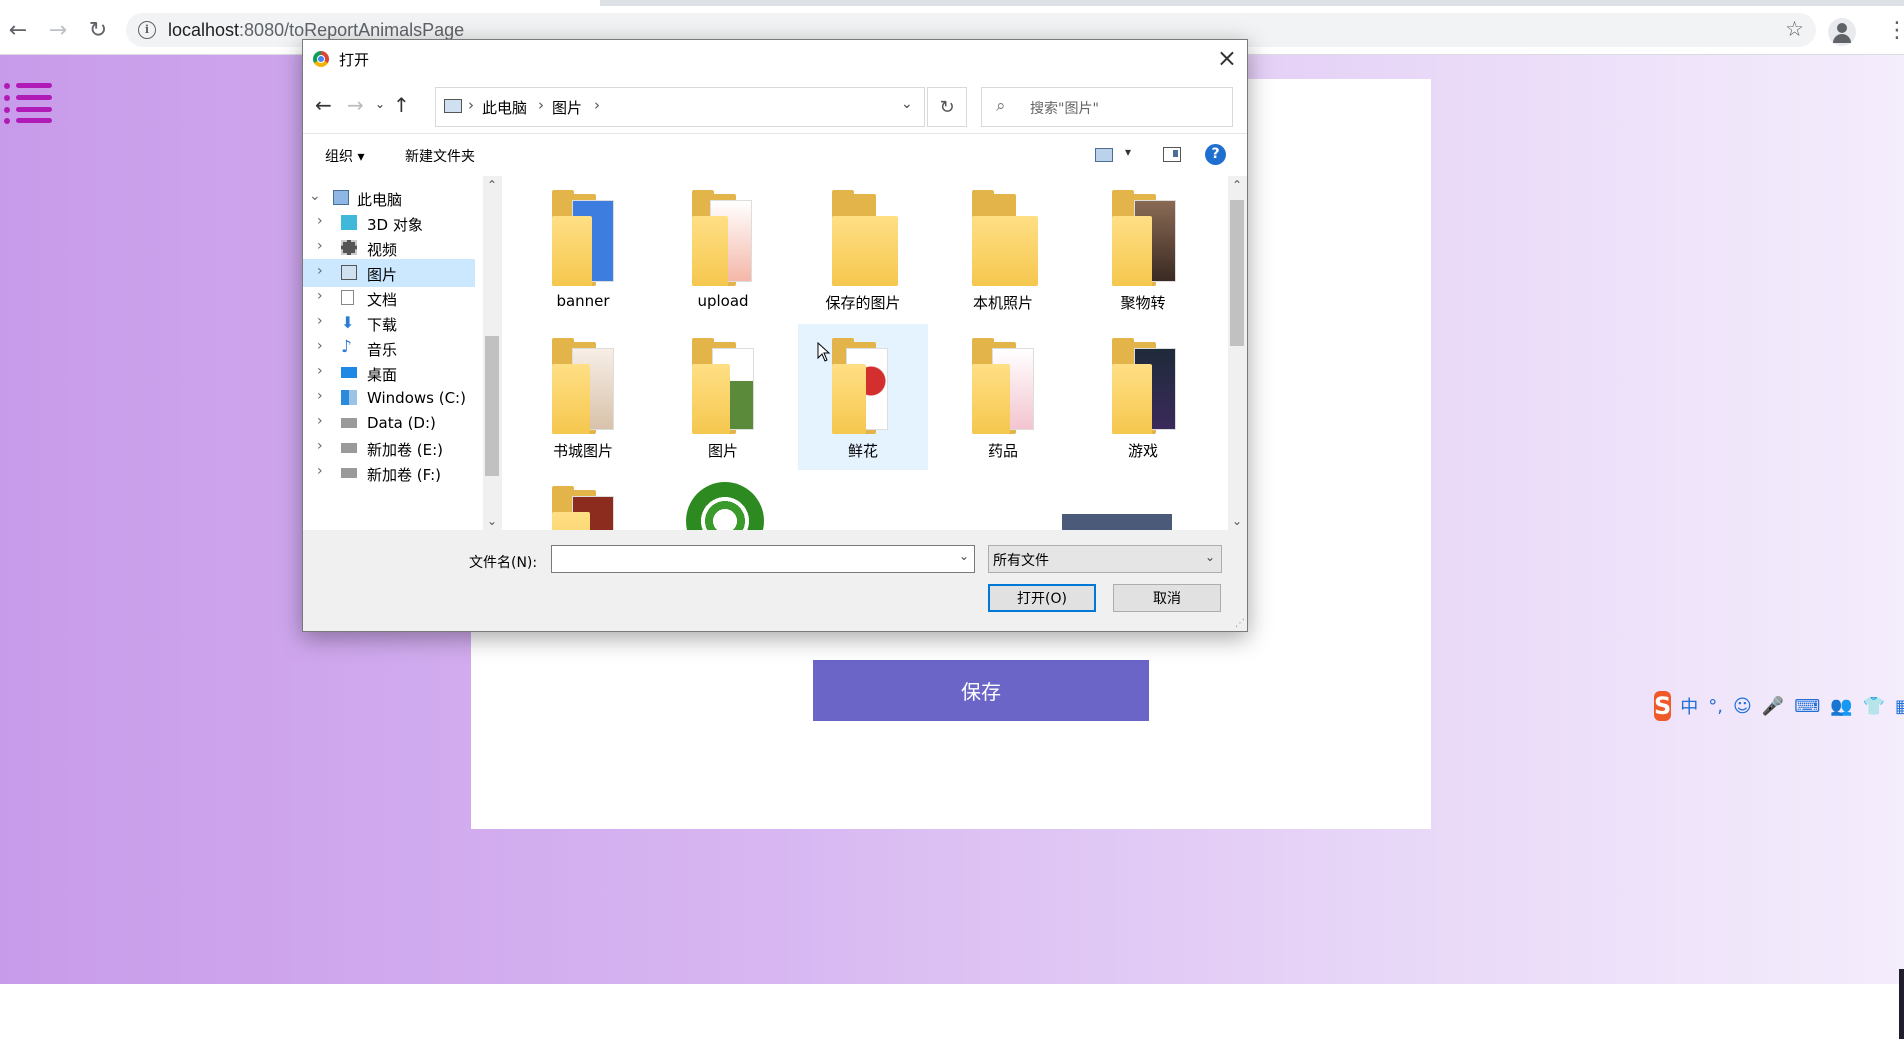  Describe the element at coordinates (1237, 353) in the screenshot. I see `file-list-scrollbar: ⌃ ⌄` at that location.